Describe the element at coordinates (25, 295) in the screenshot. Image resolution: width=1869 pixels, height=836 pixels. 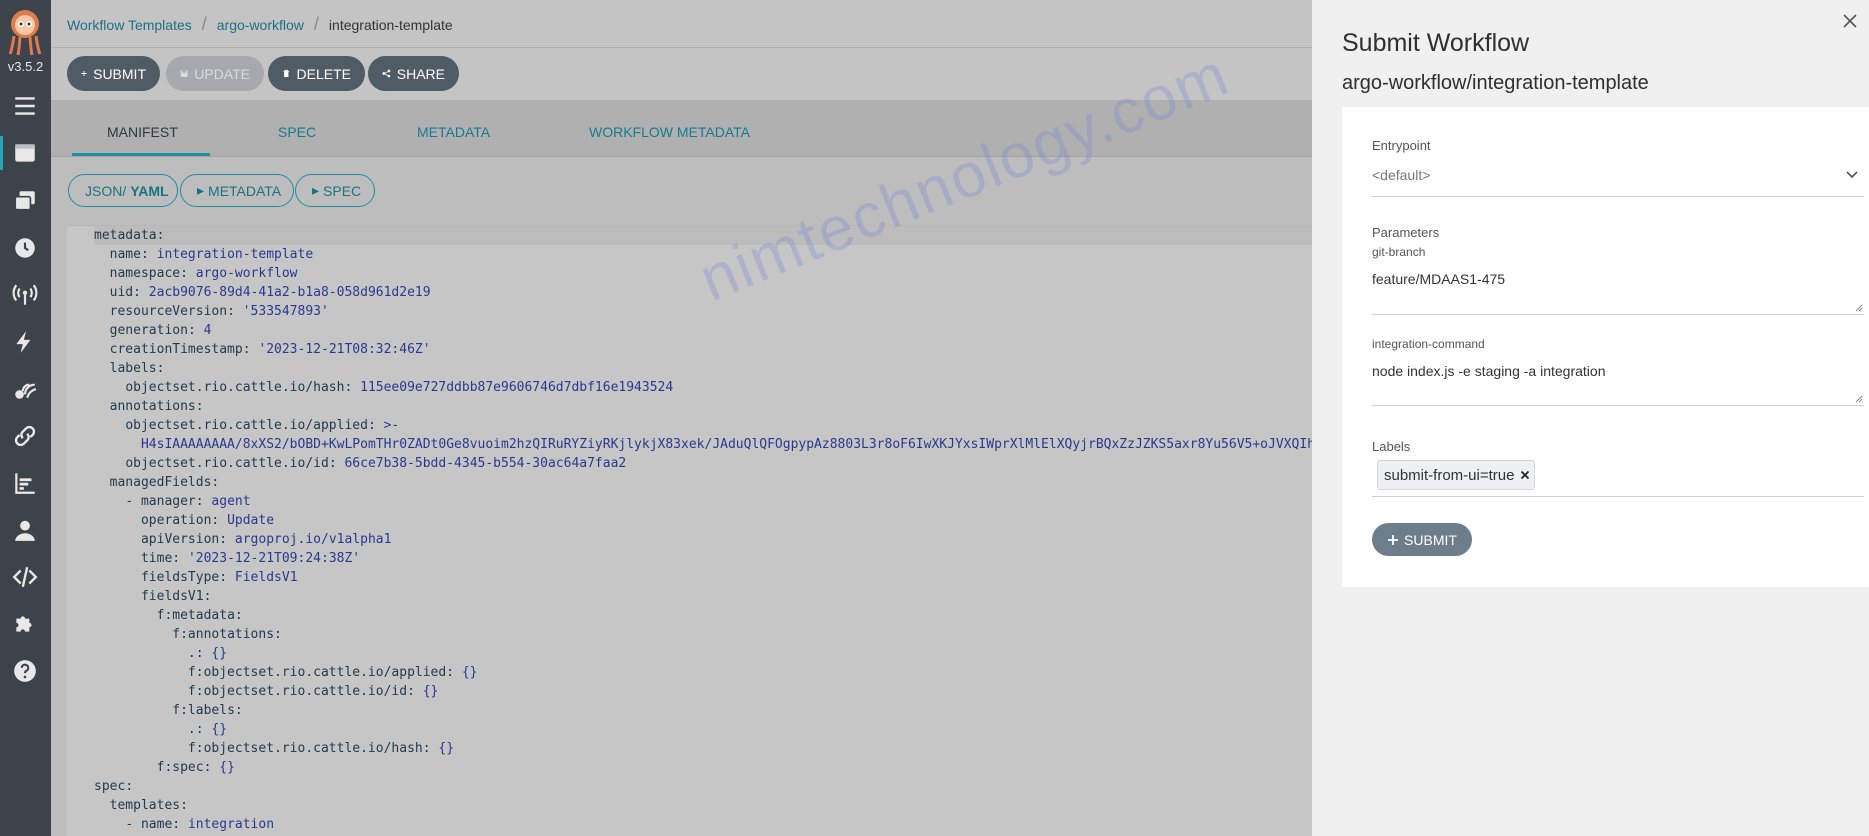
I see `nav-event-sources-icon` at that location.